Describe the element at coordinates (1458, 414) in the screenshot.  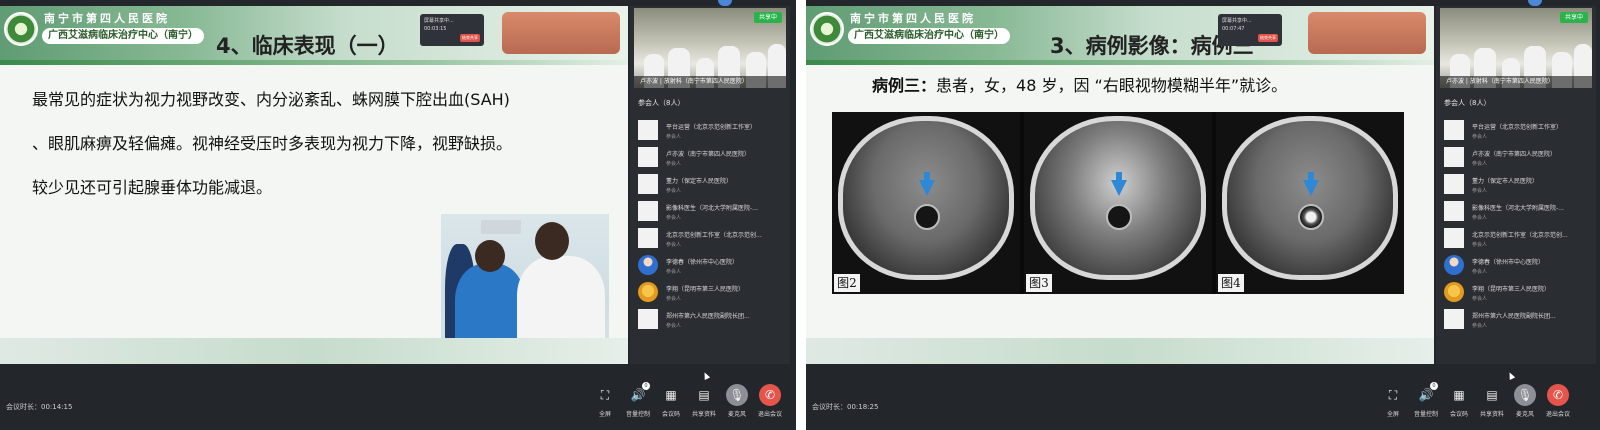
I see `control-label: 会议码` at that location.